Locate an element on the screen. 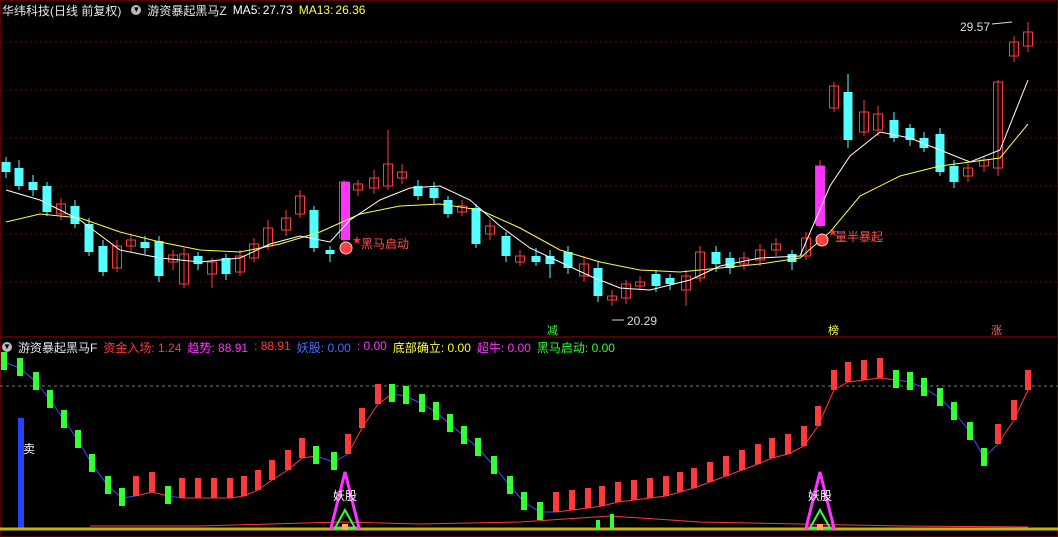 This screenshot has width=1058, height=537. sub-field-3: 妖股: 0.00 is located at coordinates (323, 347).